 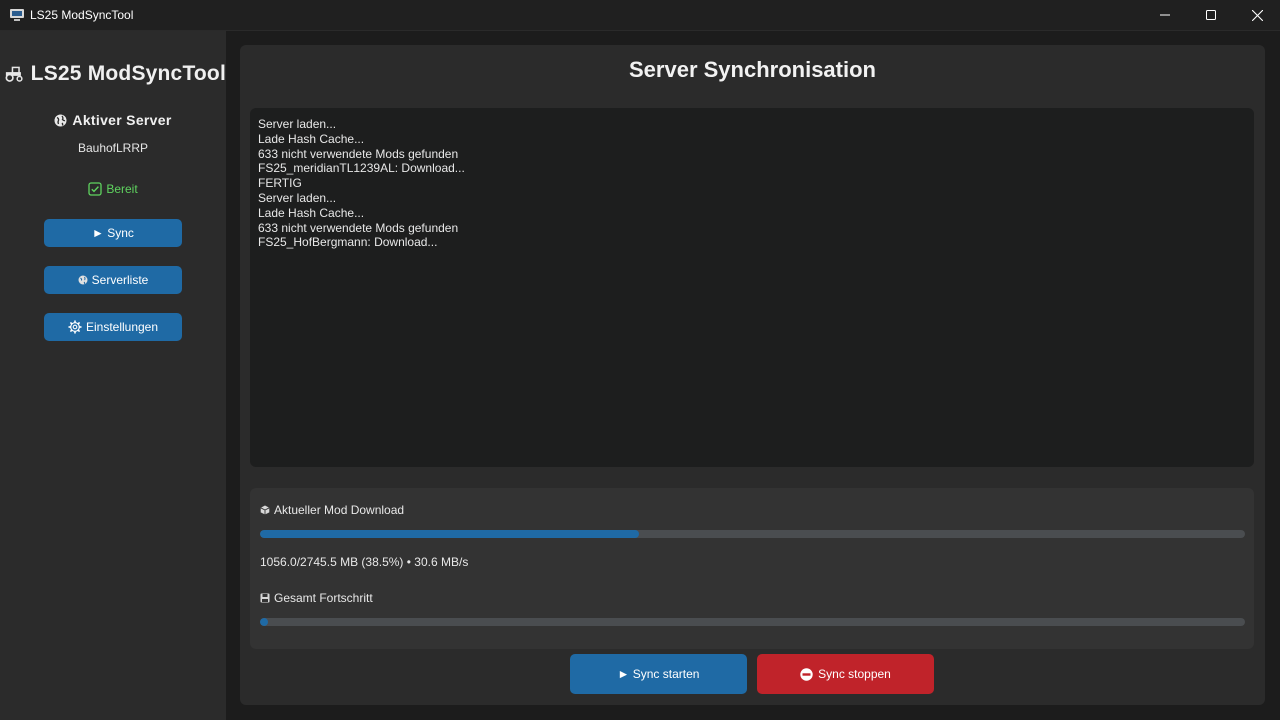 What do you see at coordinates (14, 74) in the screenshot?
I see `tractor-icon` at bounding box center [14, 74].